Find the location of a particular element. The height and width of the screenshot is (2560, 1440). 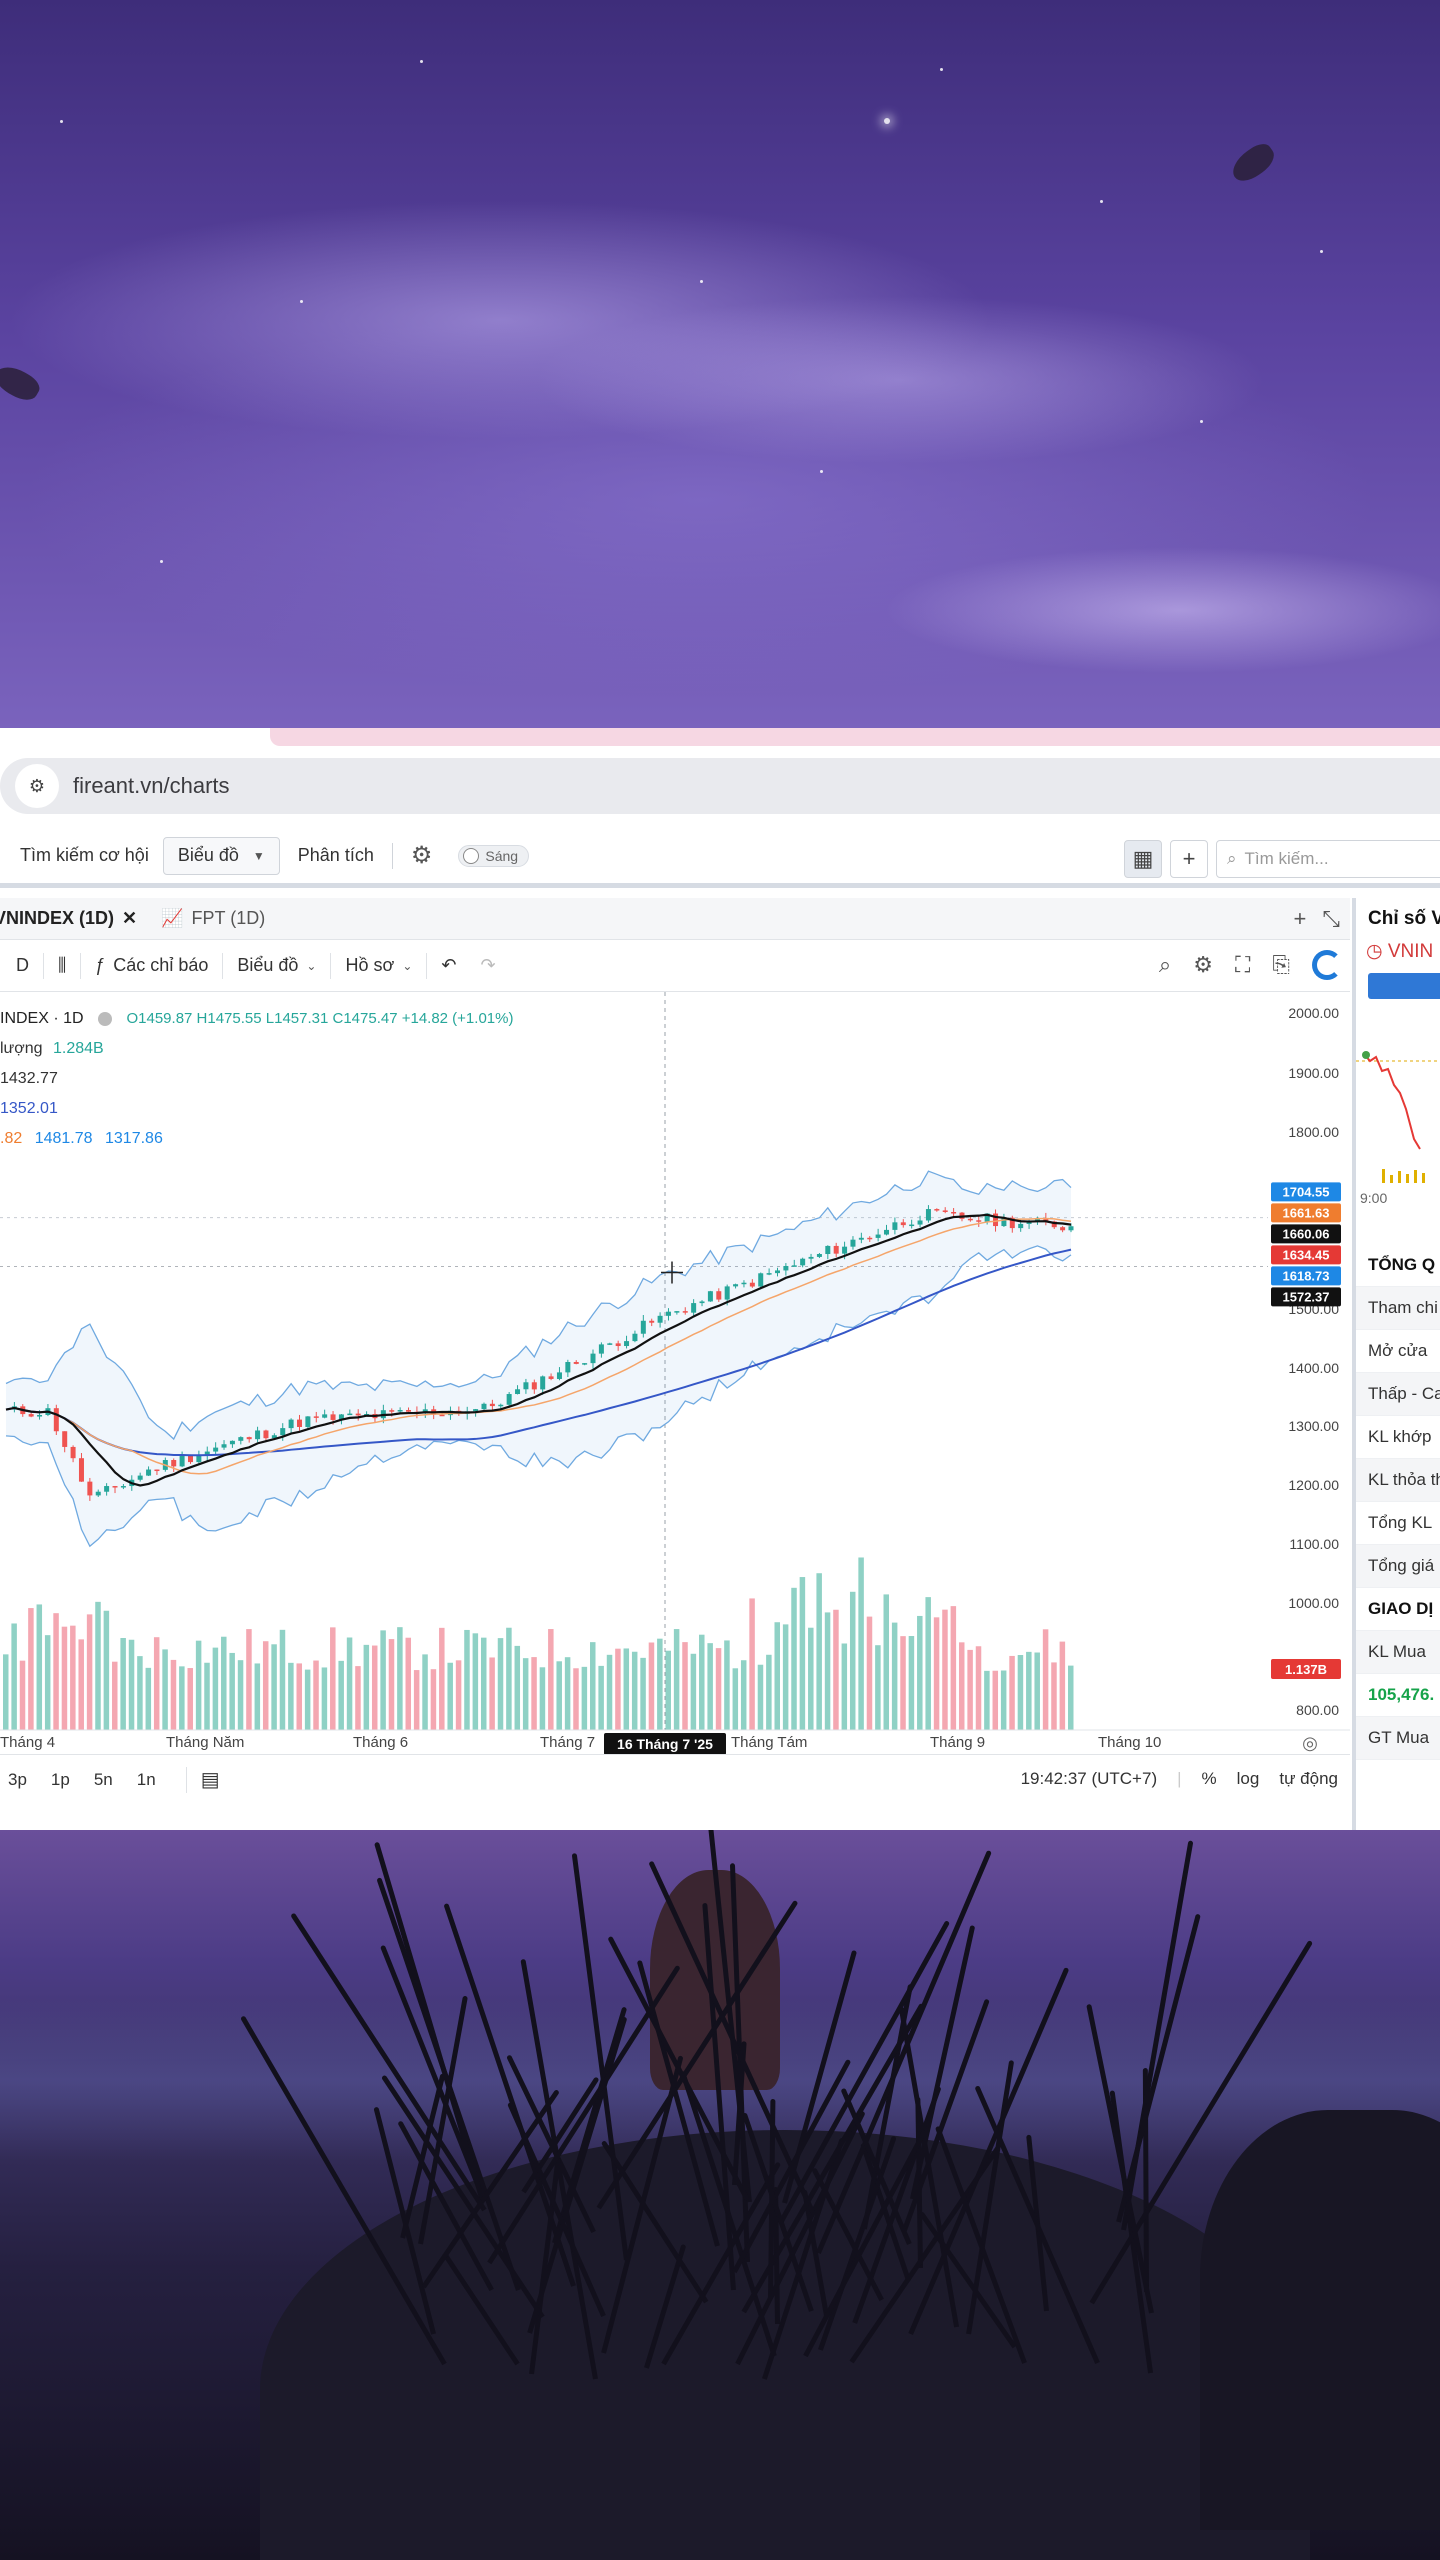

log-toggle: log is located at coordinates (1248, 1779).